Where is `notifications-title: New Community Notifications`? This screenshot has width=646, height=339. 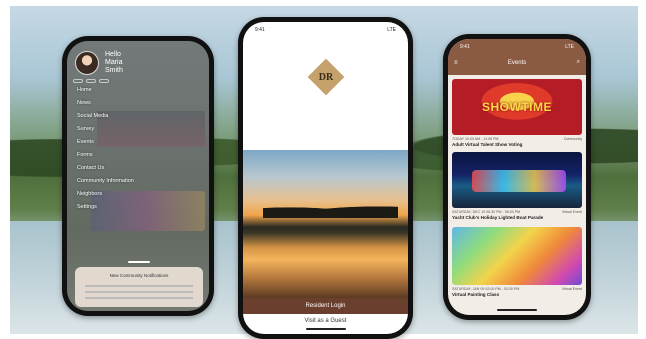
notifications-title: New Community Notifications is located at coordinates (139, 275).